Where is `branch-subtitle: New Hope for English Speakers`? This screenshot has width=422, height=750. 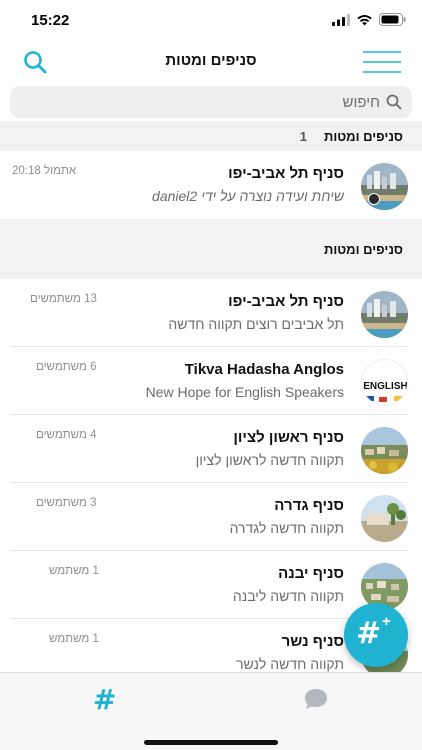
branch-subtitle: New Hope for English Speakers is located at coordinates (244, 392).